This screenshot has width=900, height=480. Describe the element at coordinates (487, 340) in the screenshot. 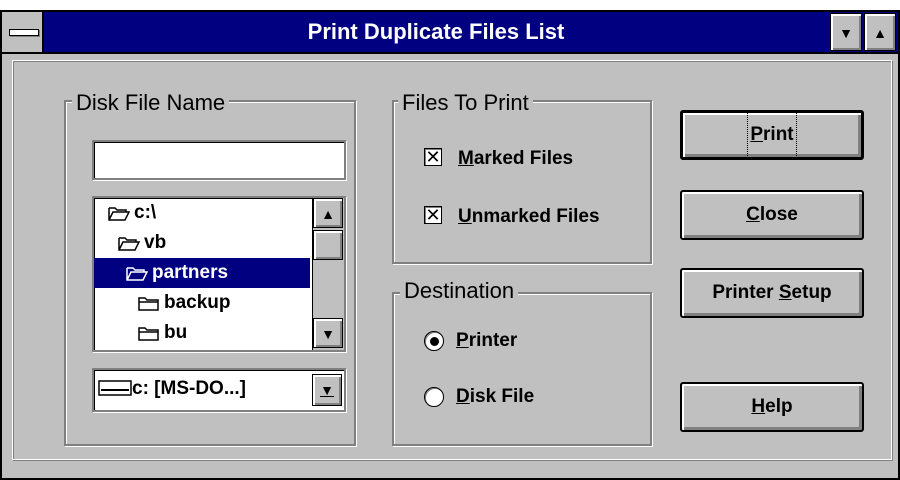

I see `printer-radio-label: Printer` at that location.